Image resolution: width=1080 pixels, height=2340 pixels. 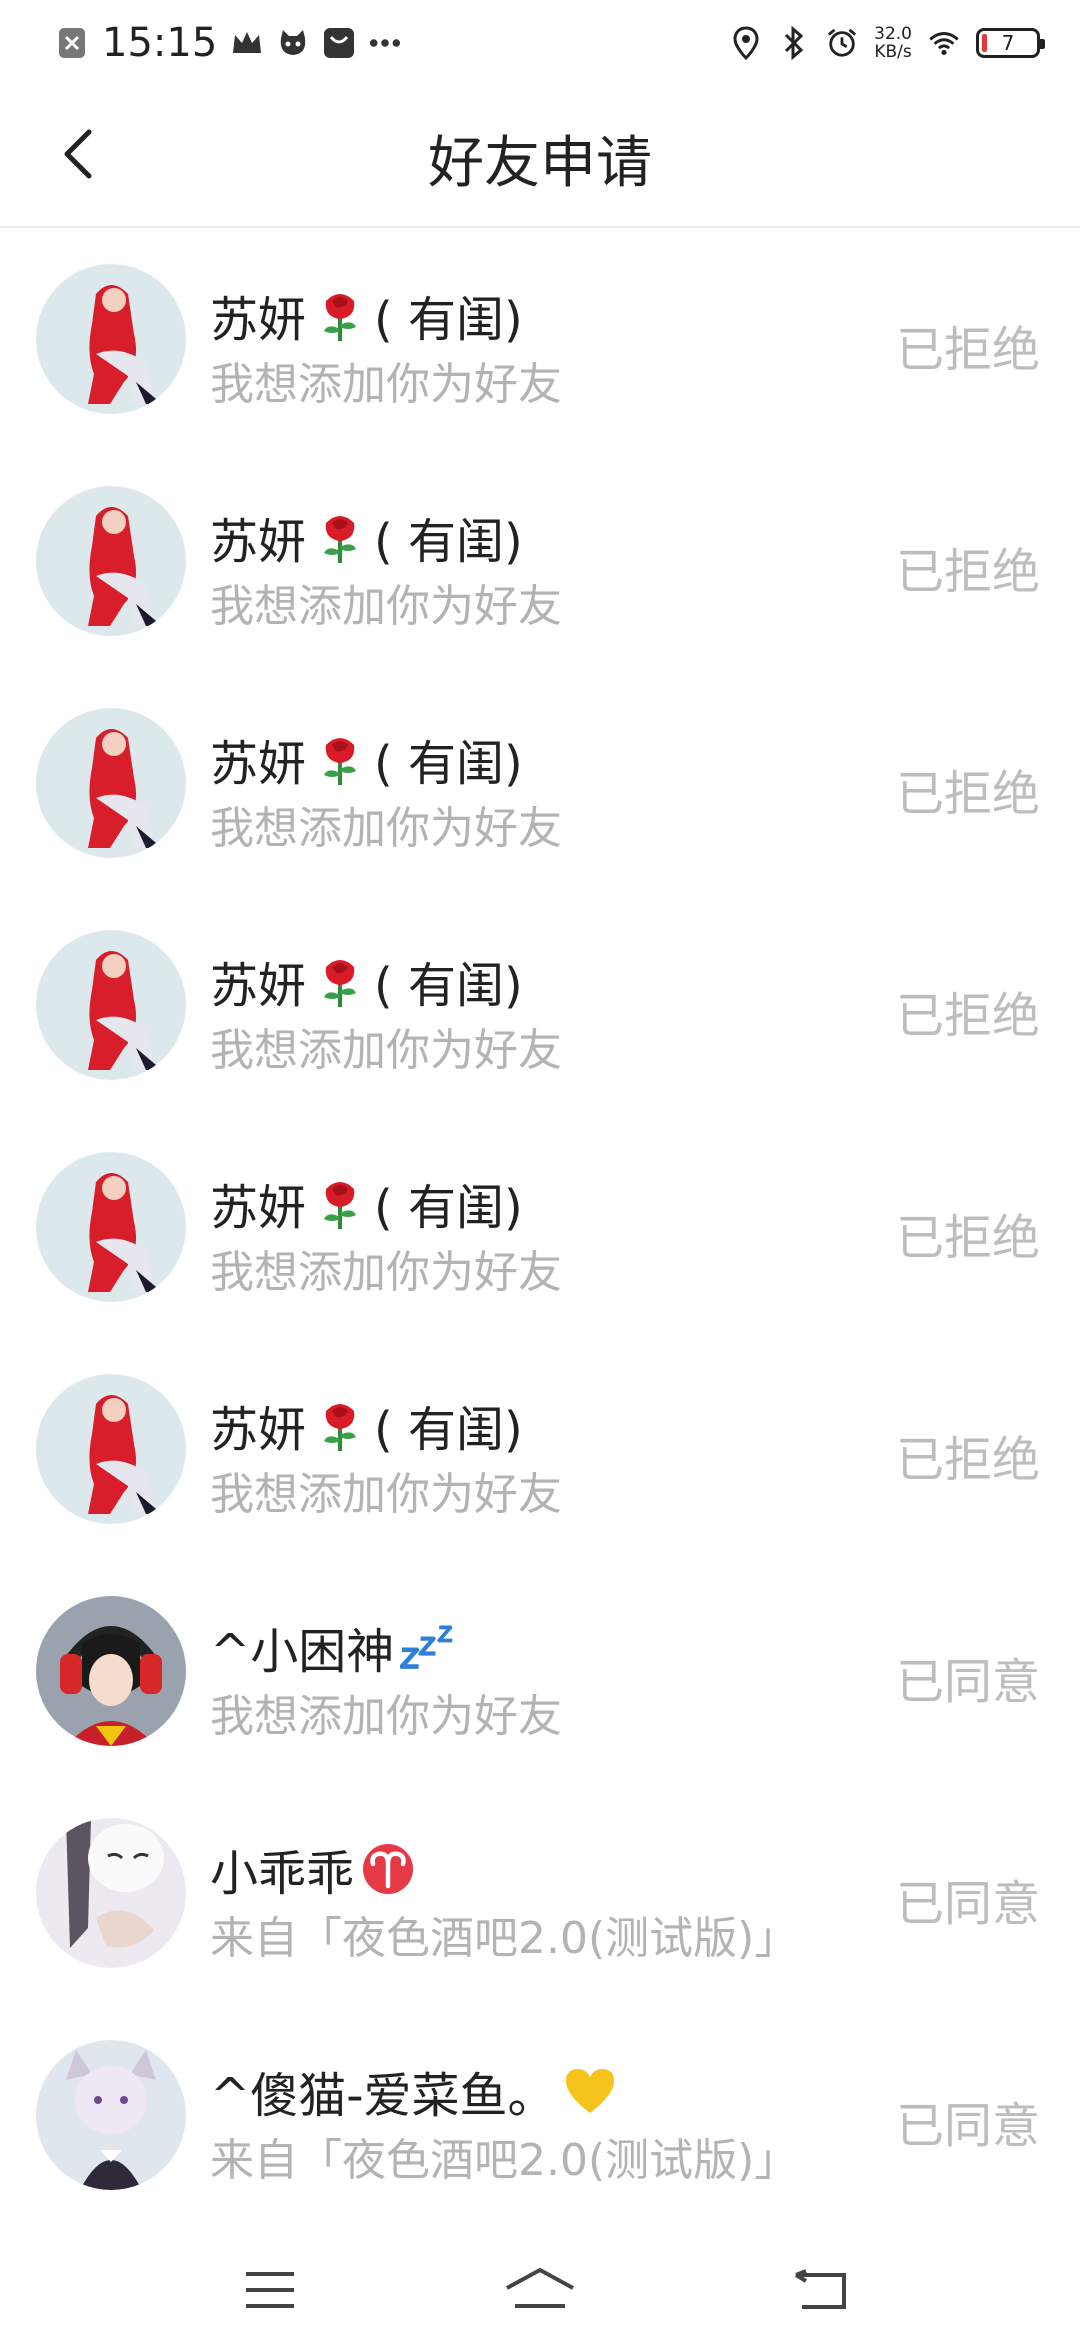 I want to click on home-icon, so click(x=540, y=2287).